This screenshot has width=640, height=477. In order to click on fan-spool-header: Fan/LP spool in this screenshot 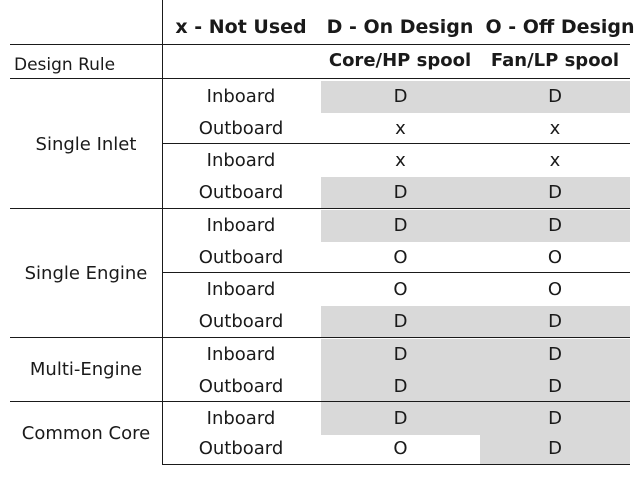, I will do `click(555, 60)`.